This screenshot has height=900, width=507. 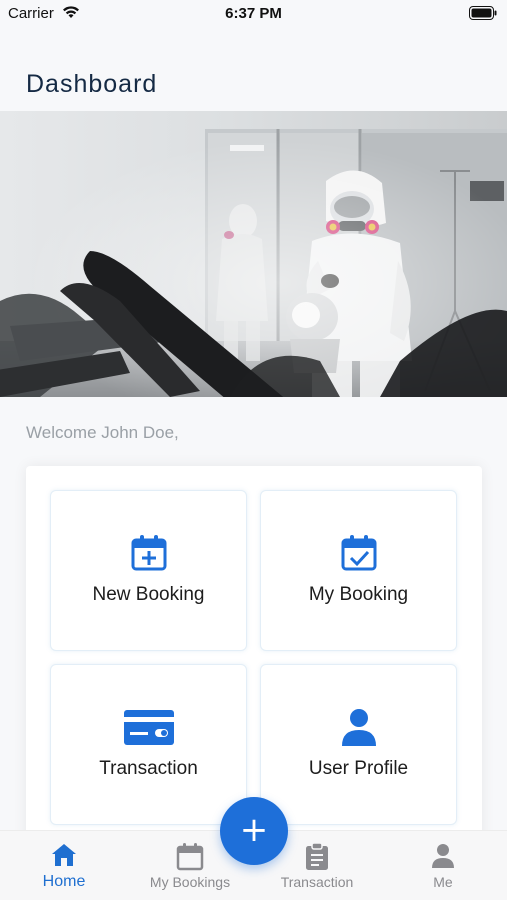 I want to click on person-icon, so click(x=443, y=858).